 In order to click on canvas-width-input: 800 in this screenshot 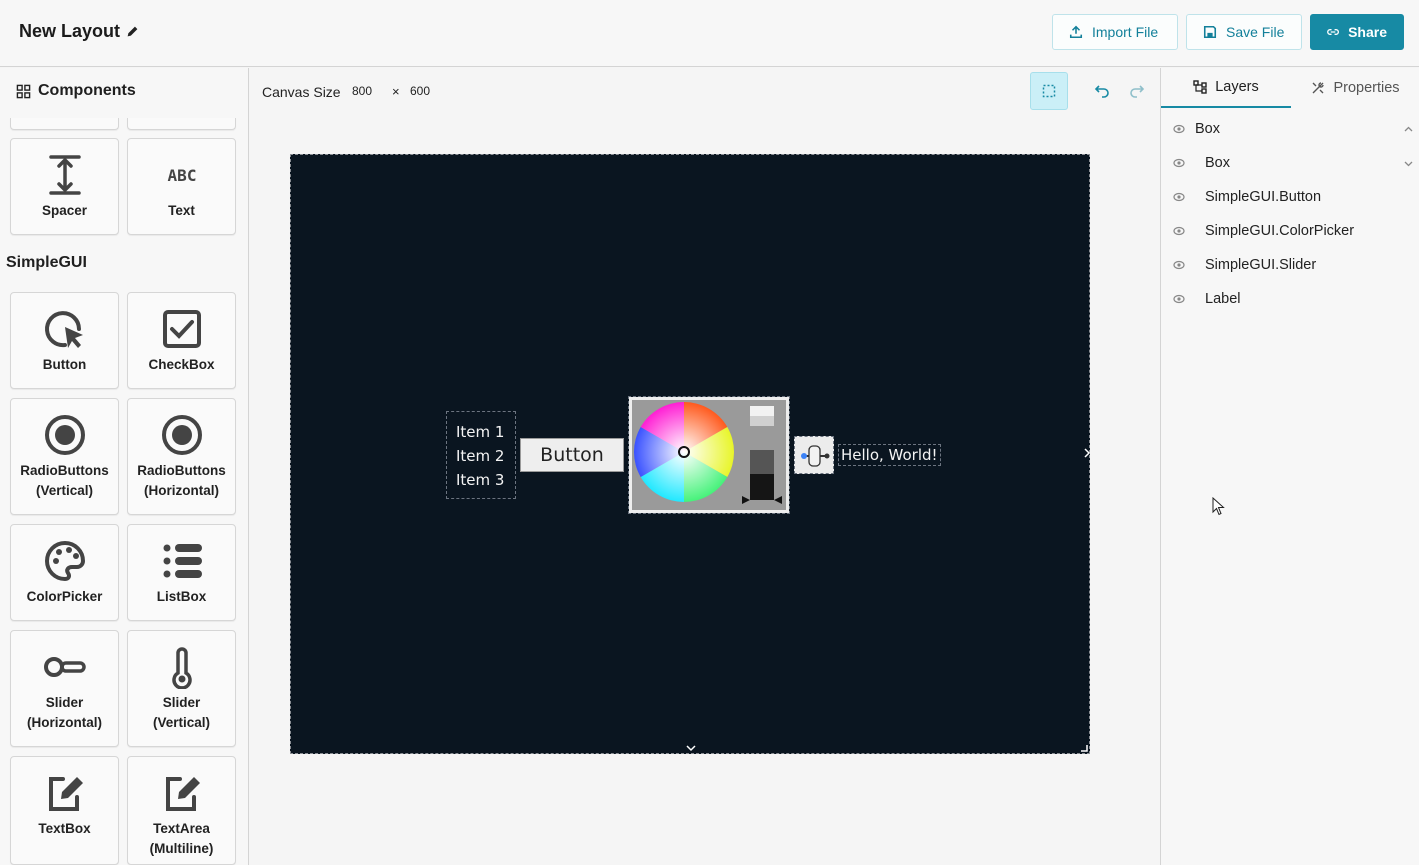, I will do `click(362, 91)`.